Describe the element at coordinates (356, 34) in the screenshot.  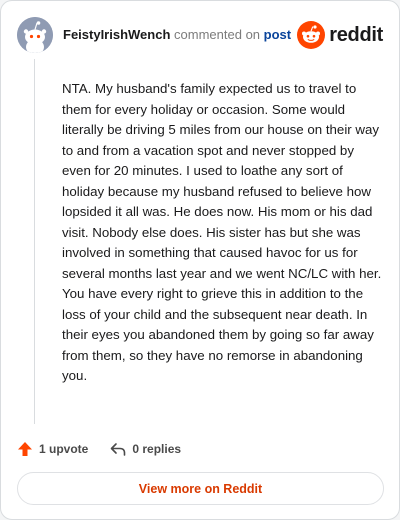
I see `reddit-wordmark: reddit` at that location.